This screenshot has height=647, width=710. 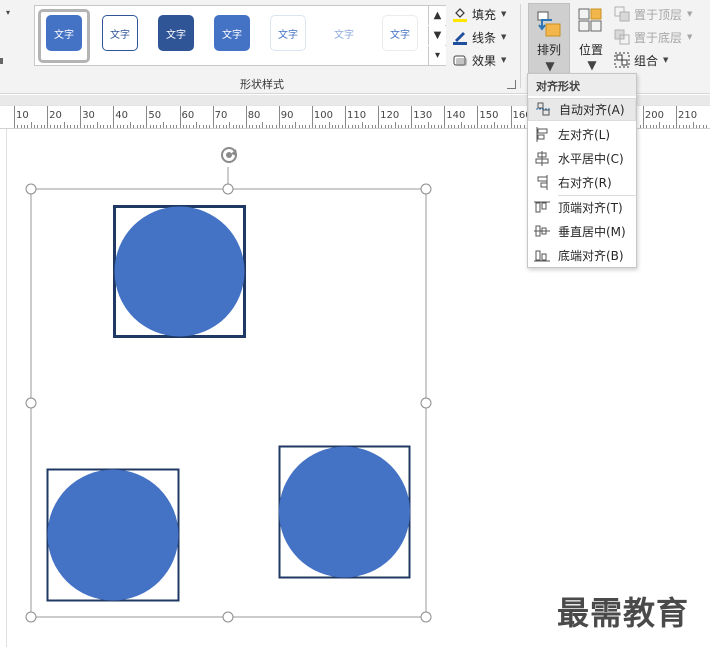 What do you see at coordinates (31, 189) in the screenshot?
I see `resize-handle-top-left` at bounding box center [31, 189].